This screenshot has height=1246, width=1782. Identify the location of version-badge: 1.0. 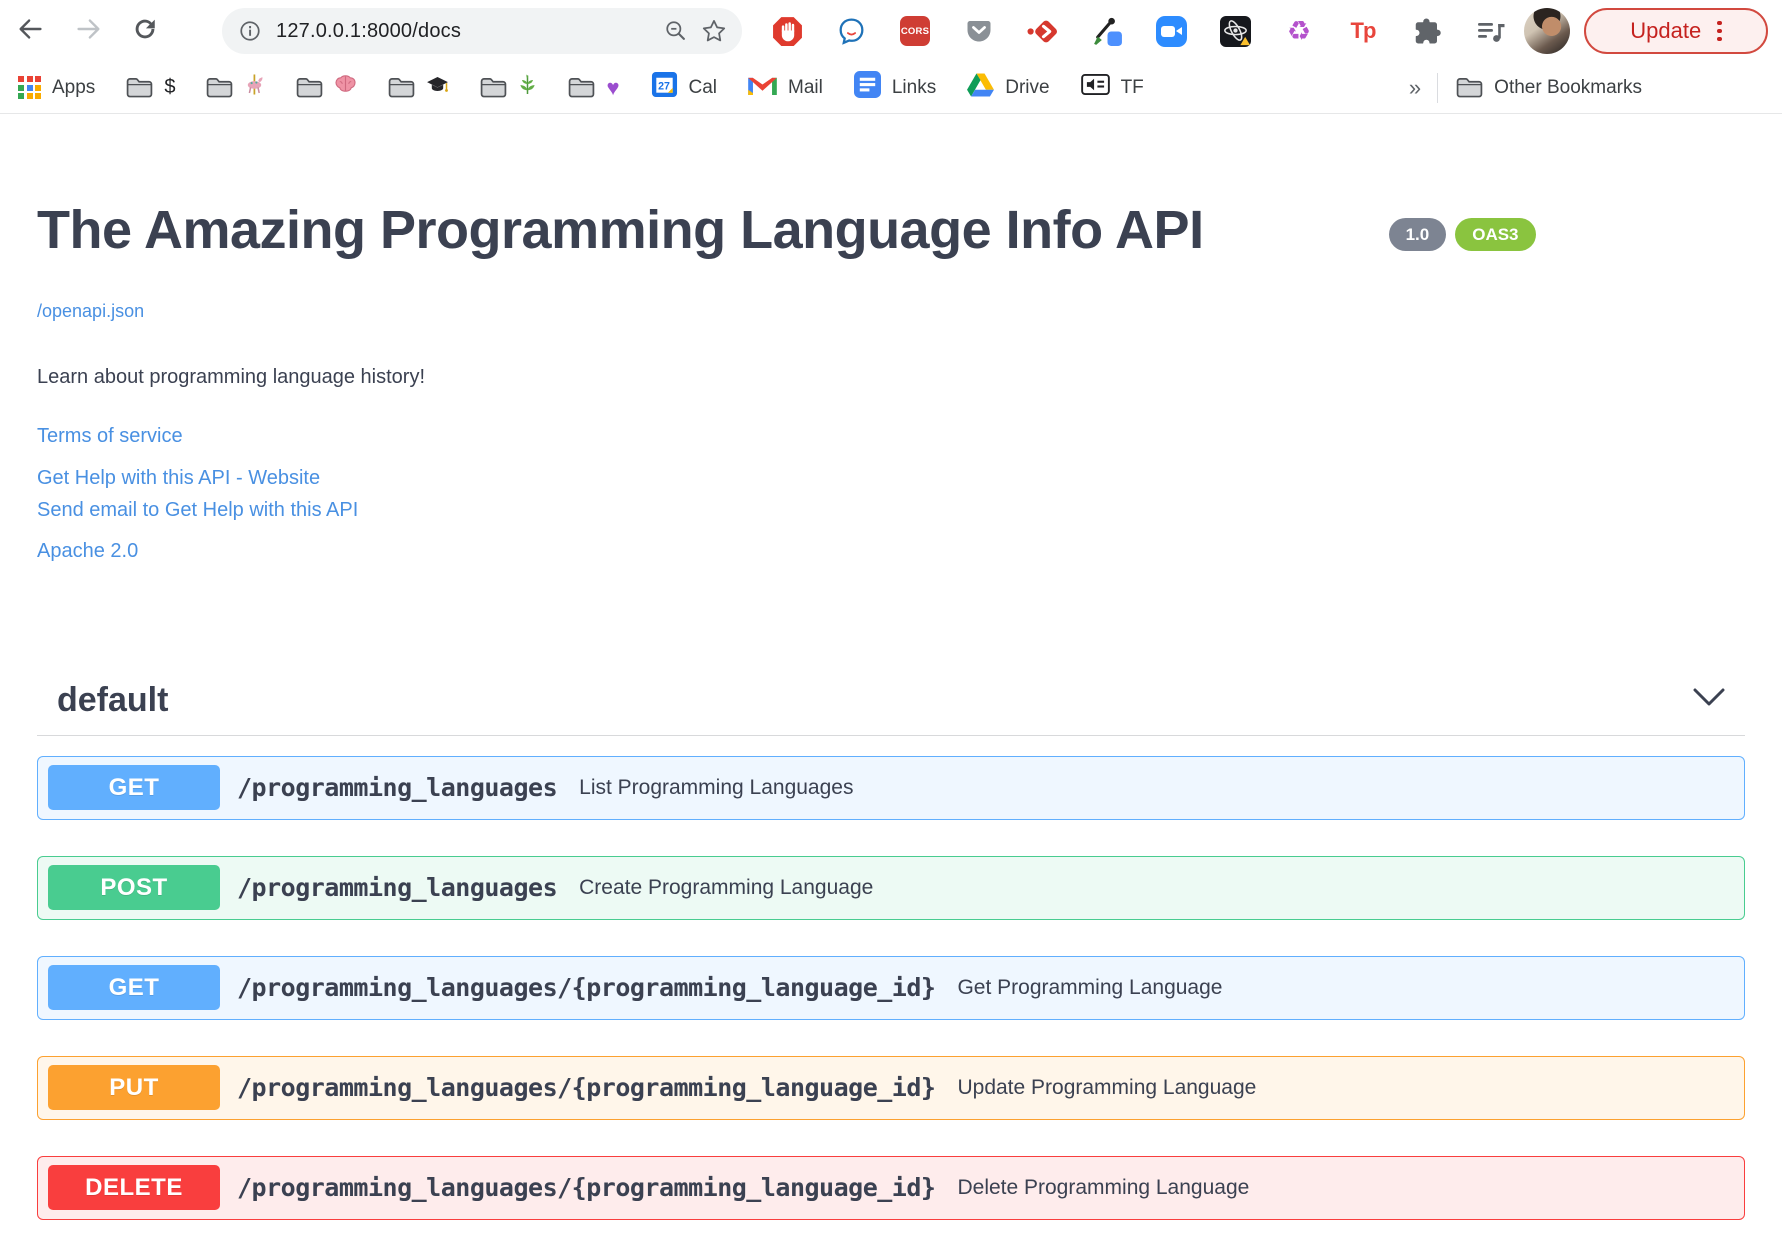
(1417, 234).